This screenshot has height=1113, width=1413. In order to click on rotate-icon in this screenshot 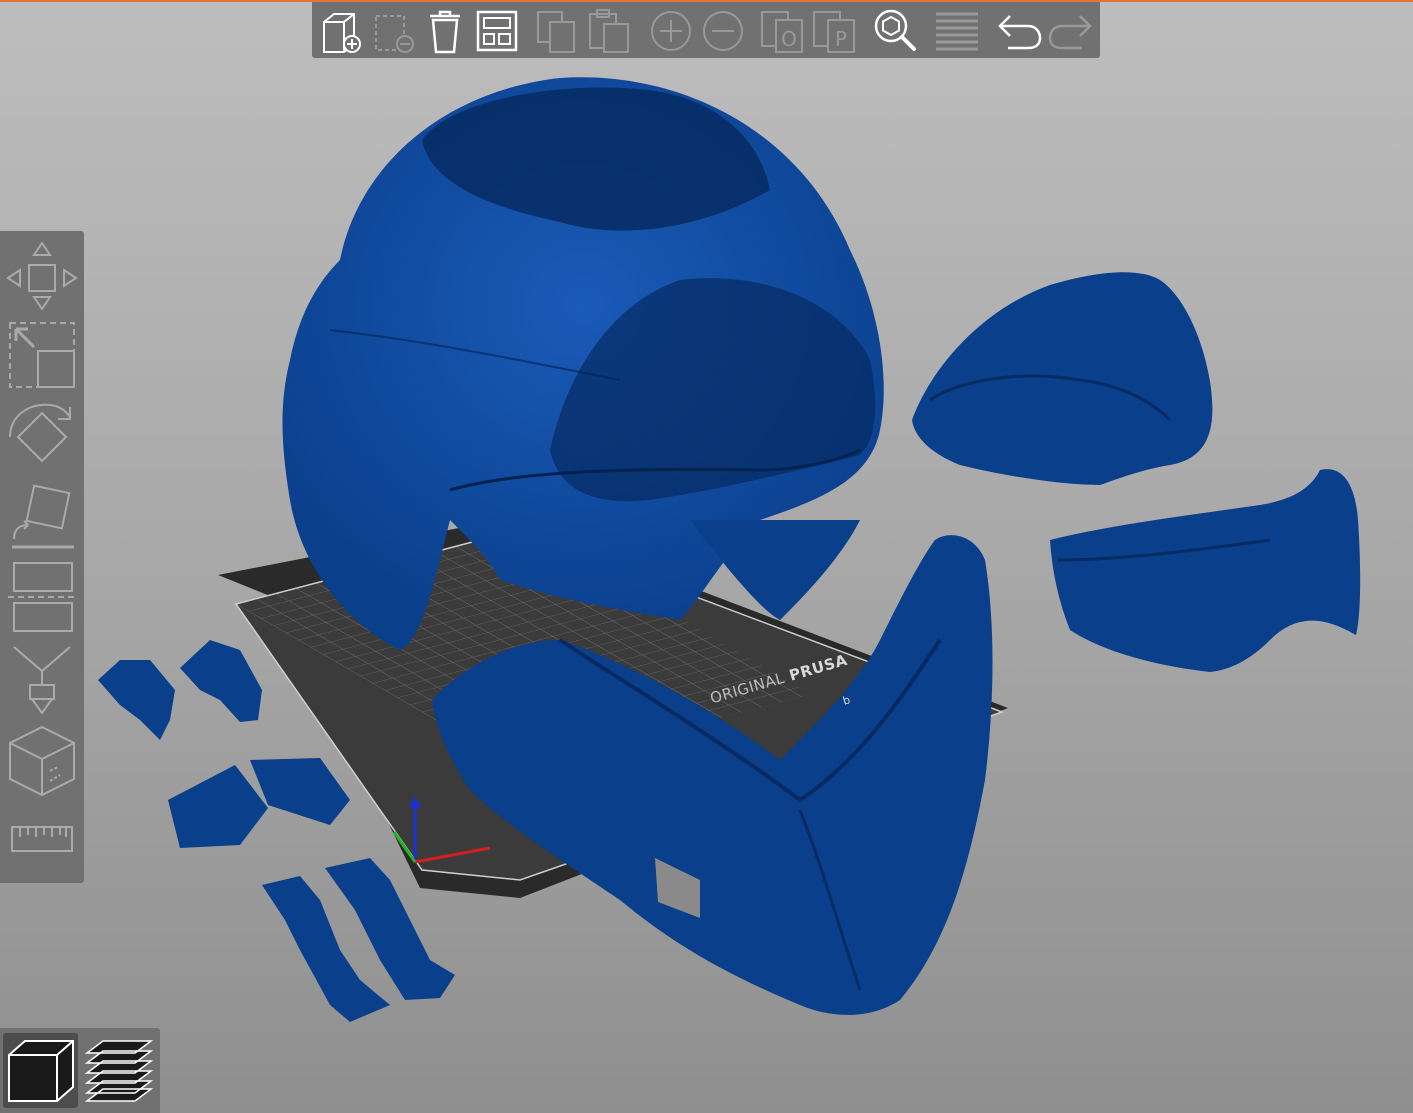, I will do `click(42, 435)`.